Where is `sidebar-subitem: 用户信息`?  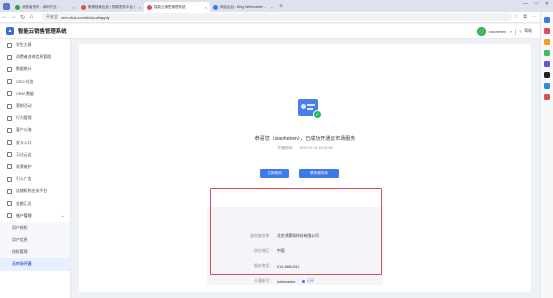 sidebar-subitem: 用户信息 is located at coordinates (35, 240).